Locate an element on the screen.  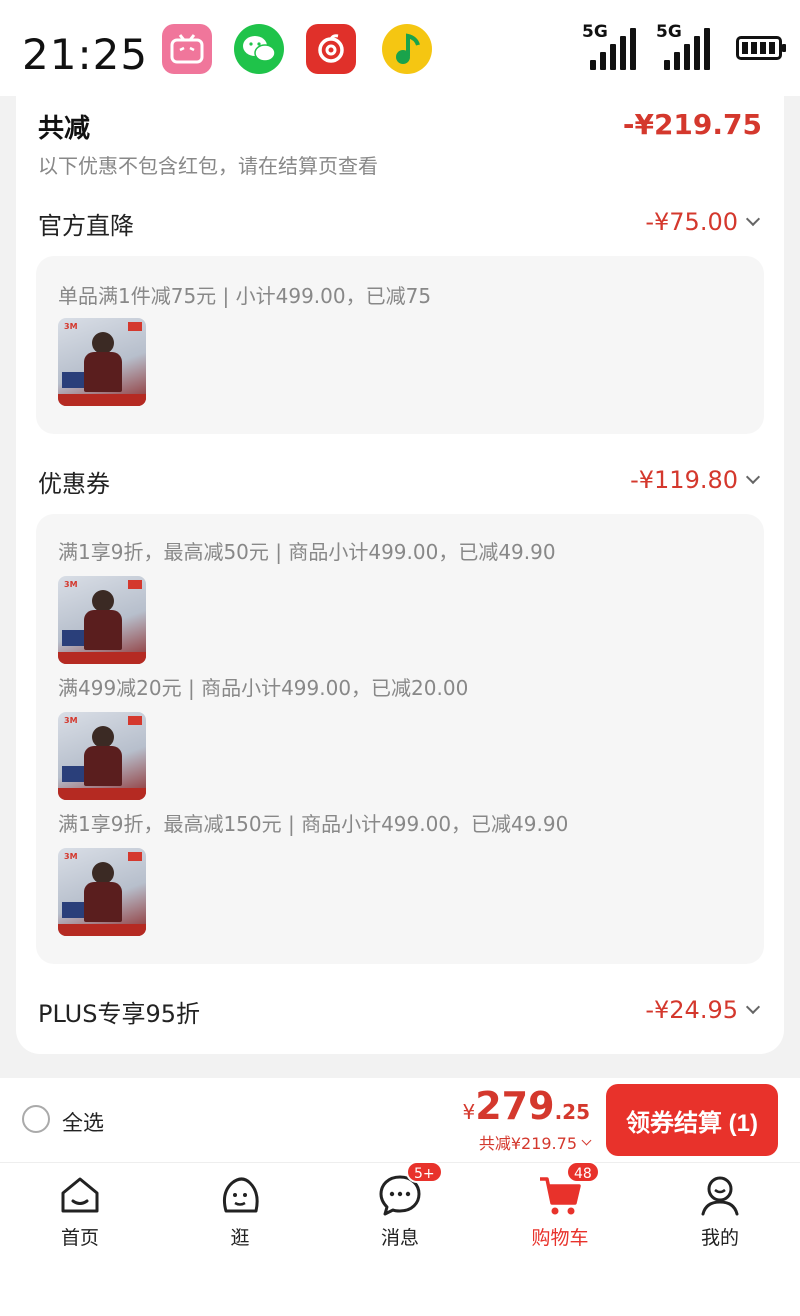
saving-summary-toggle: 共减¥219.75 is located at coordinates (535, 1142).